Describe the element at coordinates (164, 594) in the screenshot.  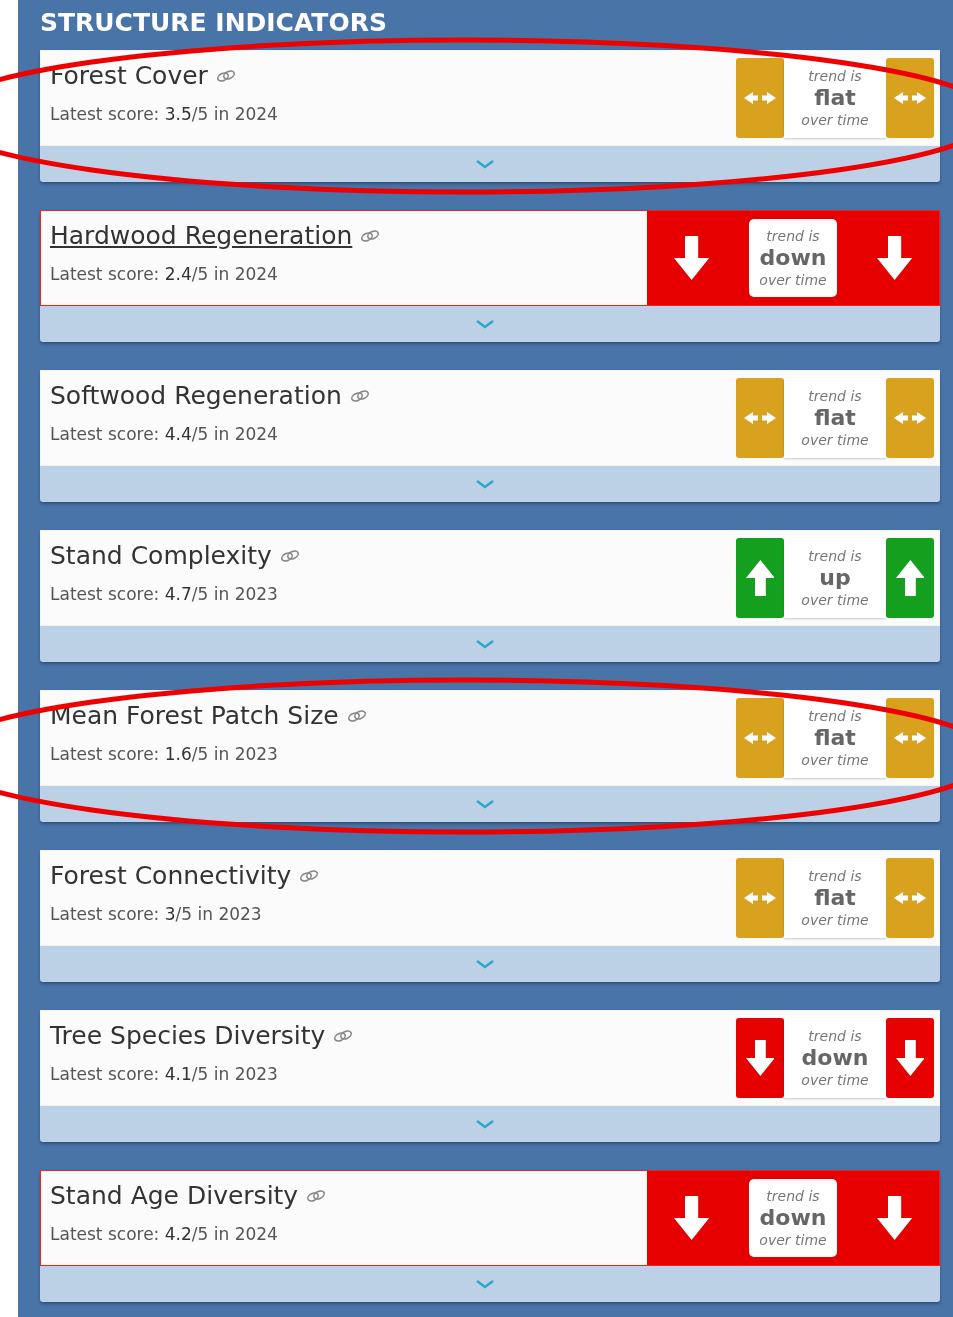
I see `latest-score: Latest score: 4.7/5 in 2023` at that location.